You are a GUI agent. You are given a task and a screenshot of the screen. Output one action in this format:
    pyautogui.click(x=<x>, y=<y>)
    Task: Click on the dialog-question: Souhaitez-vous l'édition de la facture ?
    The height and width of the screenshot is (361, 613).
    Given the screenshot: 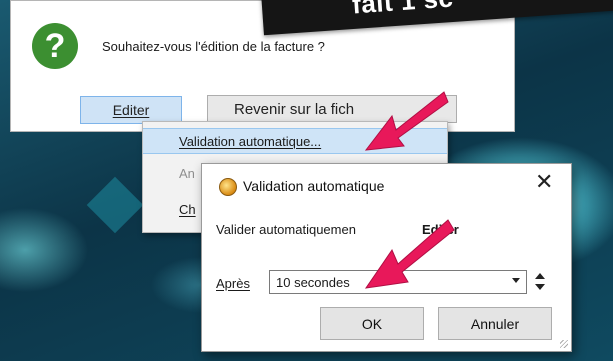 What is the action you would take?
    pyautogui.click(x=213, y=46)
    